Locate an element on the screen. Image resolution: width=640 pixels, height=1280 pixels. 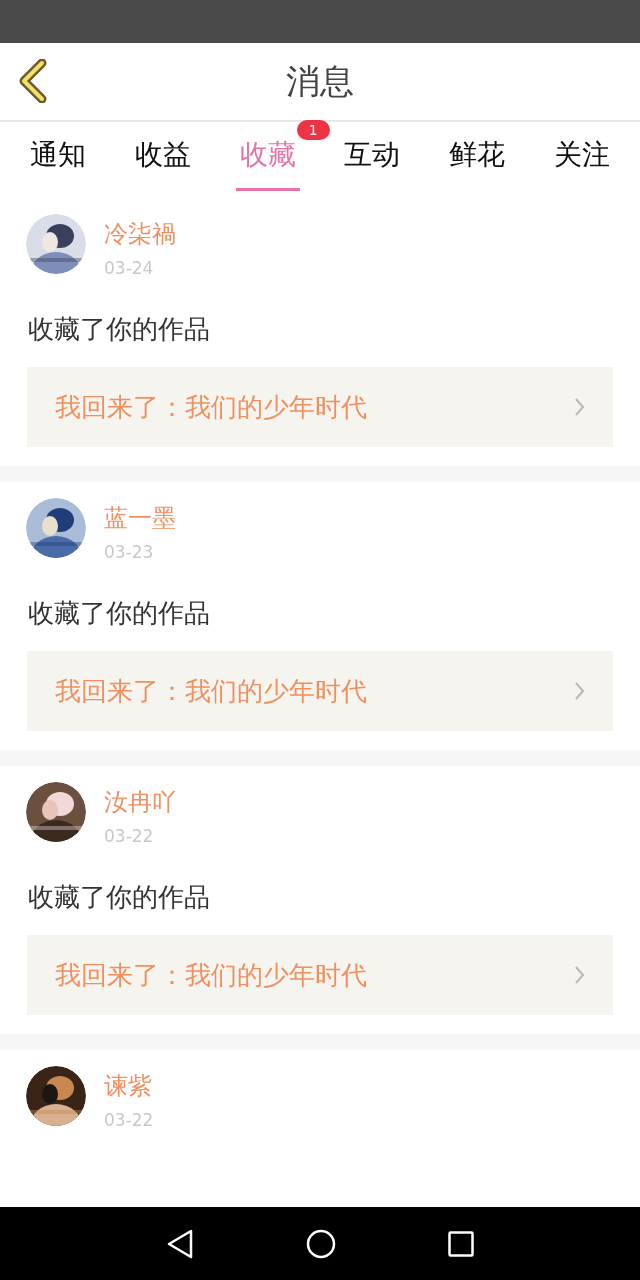
user-name: 谏紫 is located at coordinates (129, 1086).